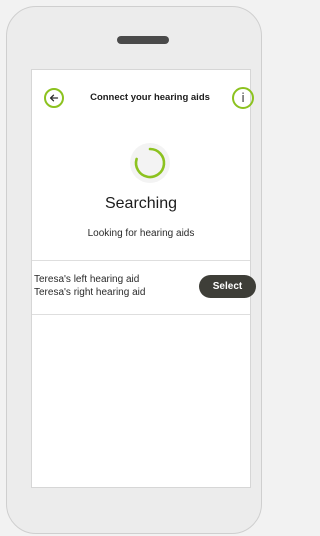 This screenshot has height=536, width=320. I want to click on status-title: Searching, so click(141, 203).